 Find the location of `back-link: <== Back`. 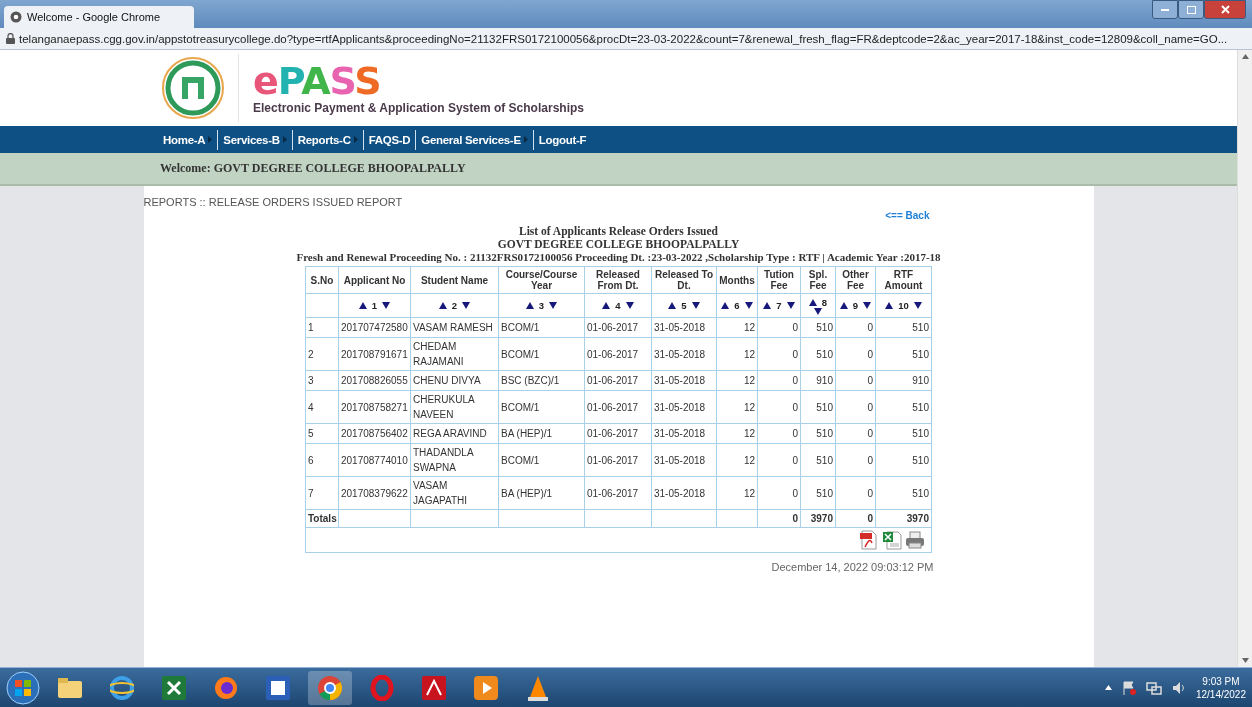

back-link: <== Back is located at coordinates (907, 215).